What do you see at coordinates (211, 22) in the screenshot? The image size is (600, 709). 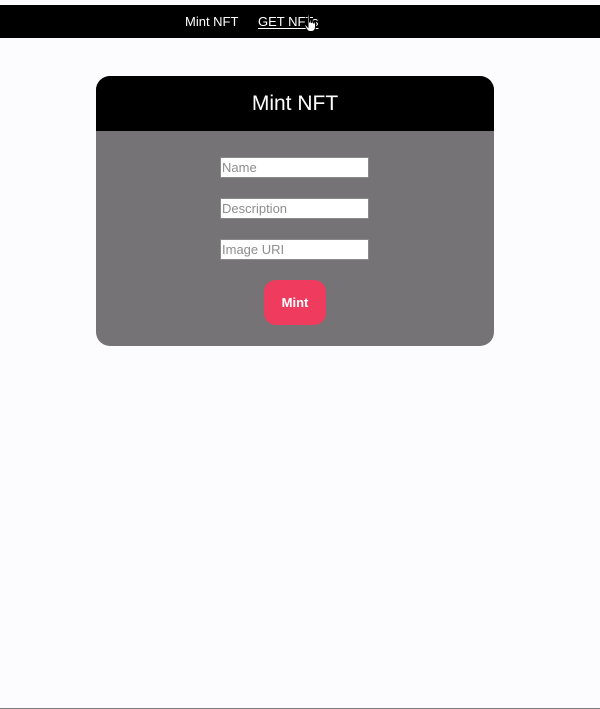 I see `nav-link-mint-nft: Mint NFT` at bounding box center [211, 22].